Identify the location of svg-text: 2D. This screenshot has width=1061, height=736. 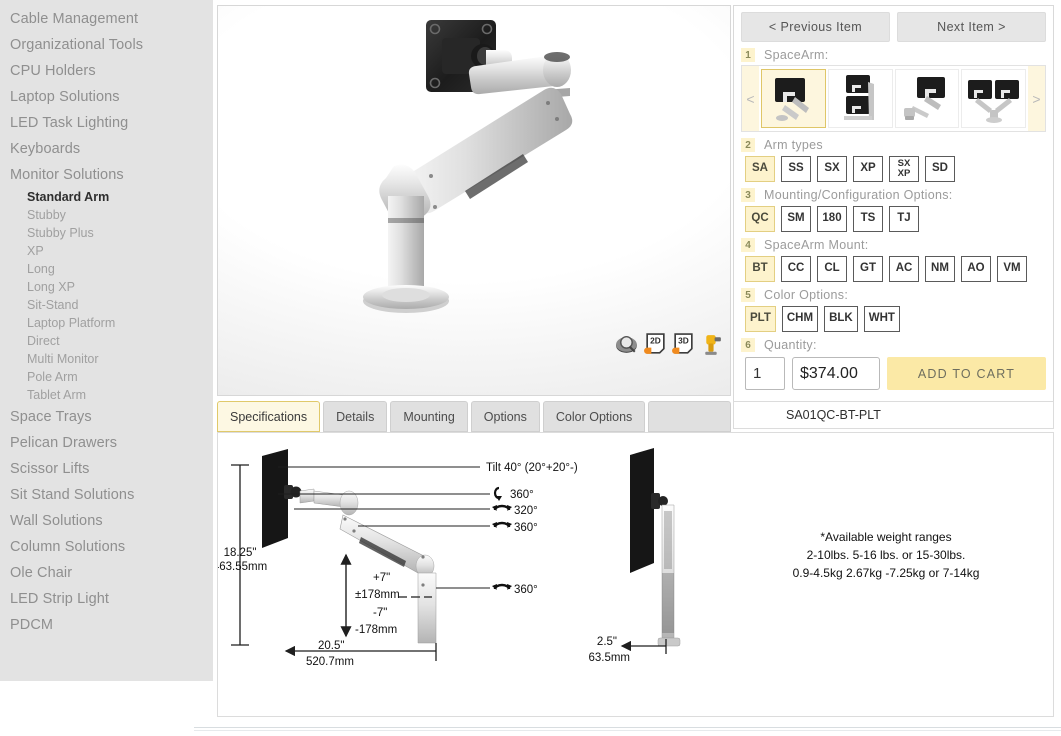
(655, 340).